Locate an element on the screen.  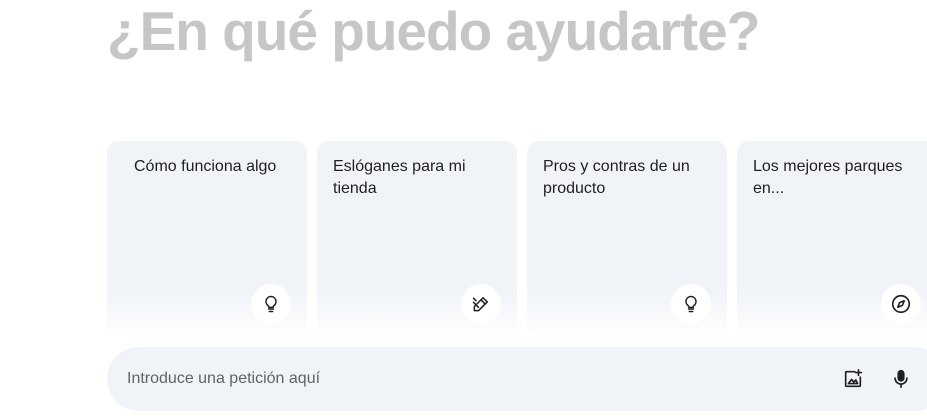
suggestion-card-label: Cómo funciona algo is located at coordinates (205, 166).